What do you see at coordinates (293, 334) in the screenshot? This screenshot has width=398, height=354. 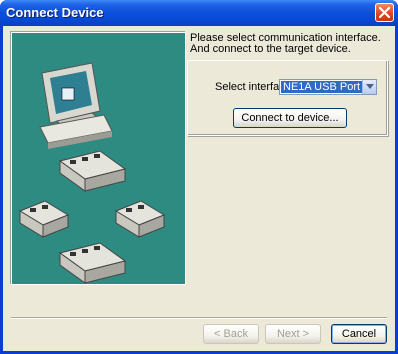 I see `next-button: Next >` at bounding box center [293, 334].